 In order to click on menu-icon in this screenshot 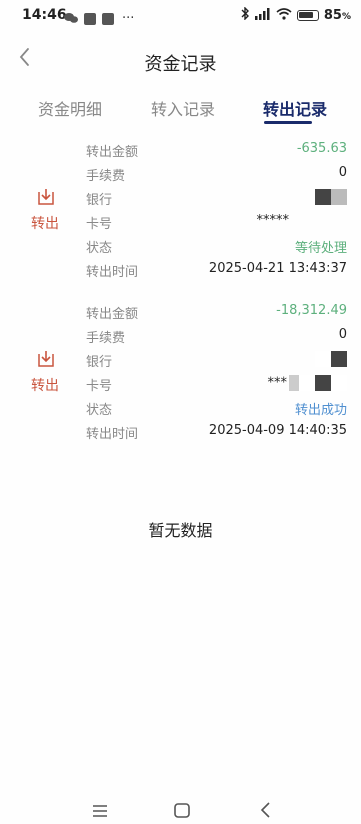, I will do `click(100, 811)`.